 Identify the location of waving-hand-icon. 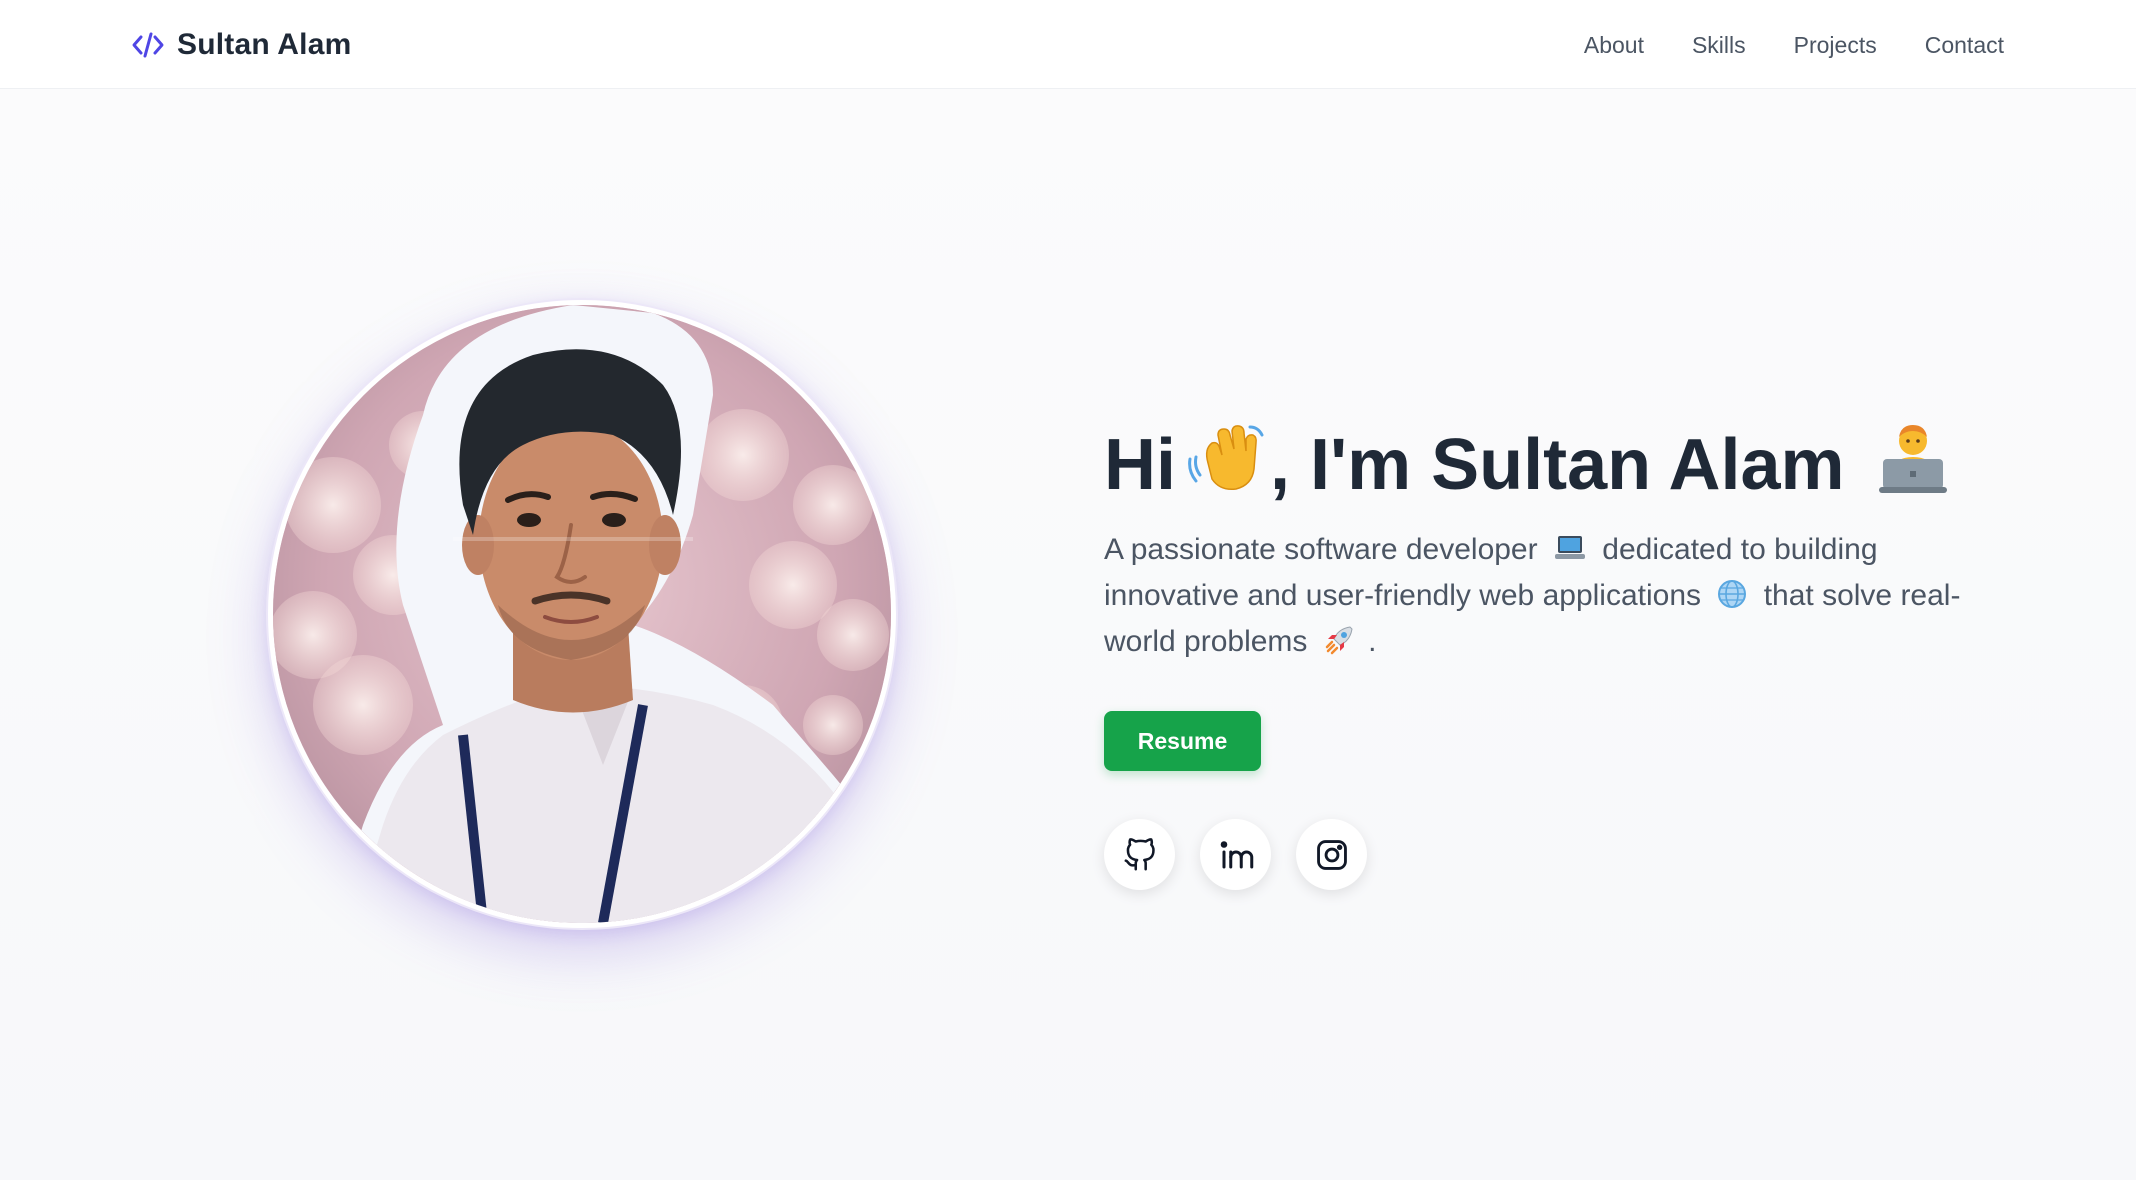
(1226, 465).